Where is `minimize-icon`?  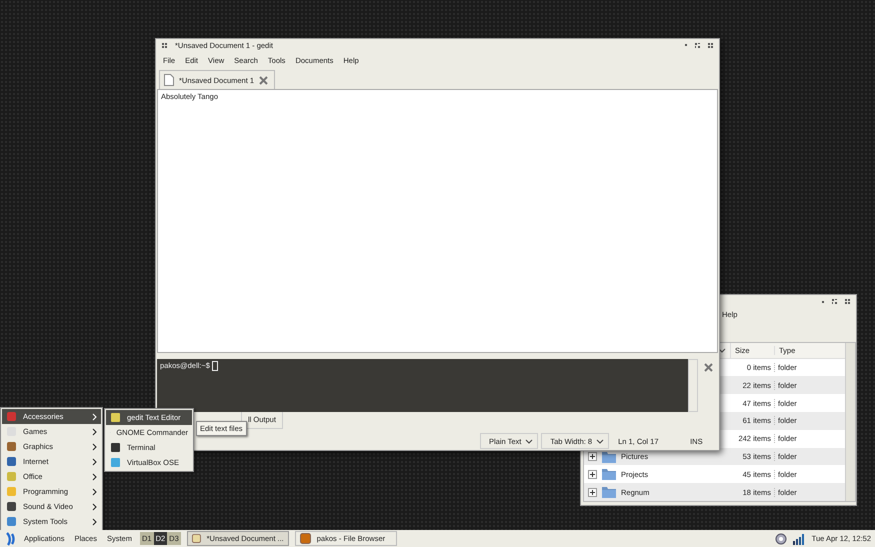
minimize-icon is located at coordinates (823, 301).